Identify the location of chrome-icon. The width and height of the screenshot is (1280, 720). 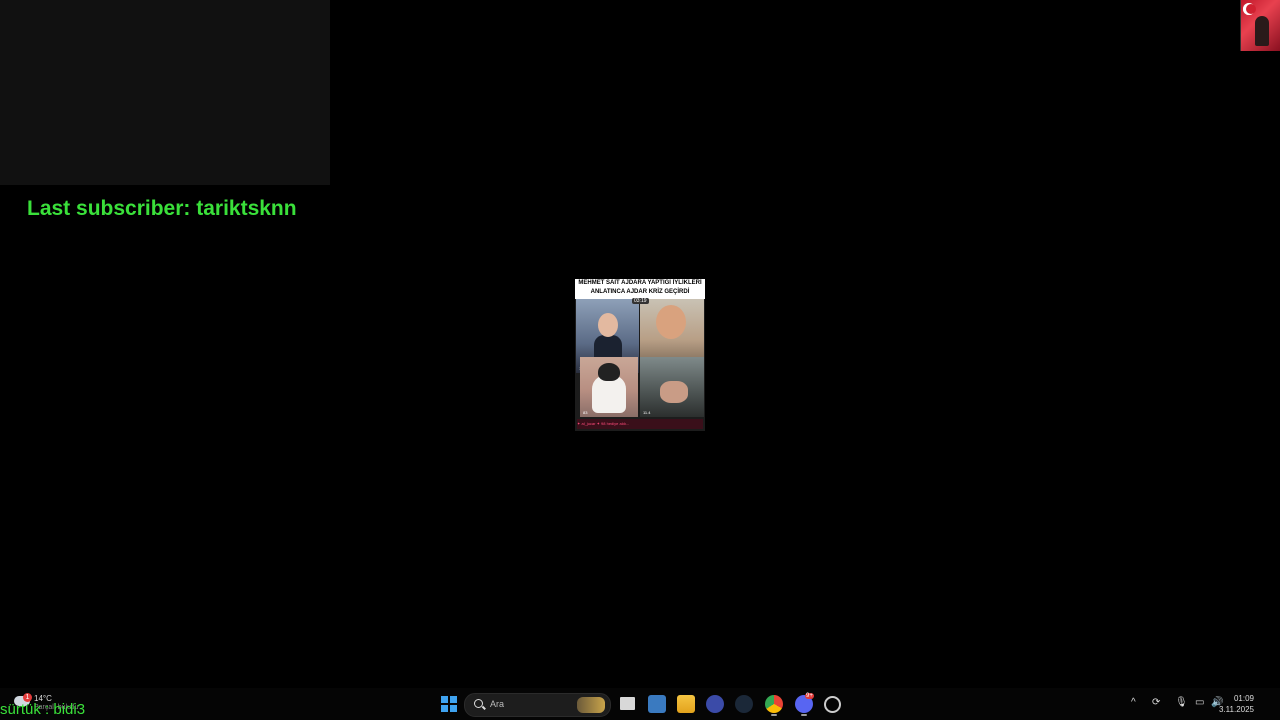
(774, 704).